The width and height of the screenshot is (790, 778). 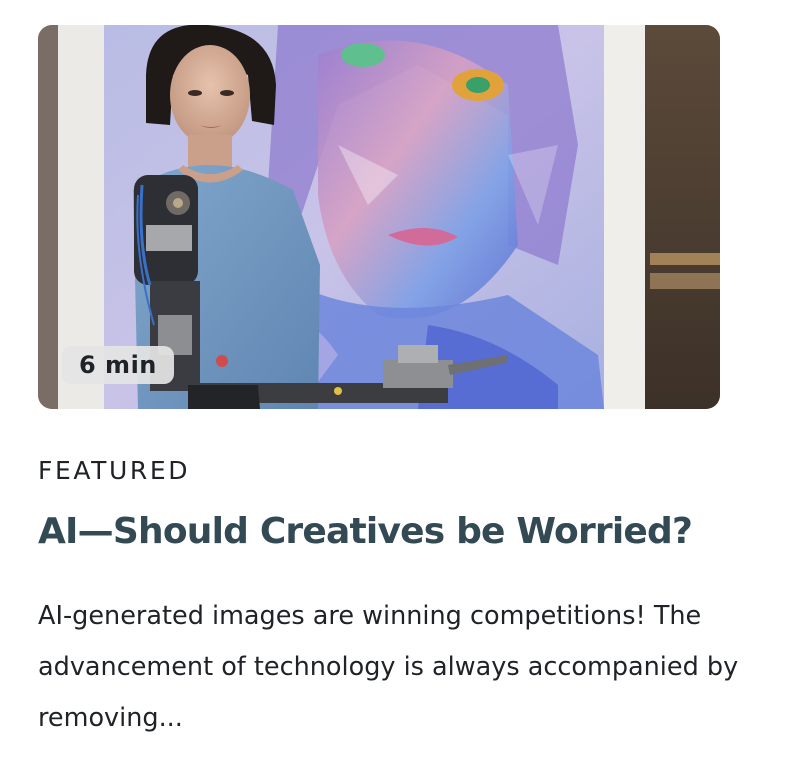 I want to click on article-category: FEATURED, so click(x=114, y=470).